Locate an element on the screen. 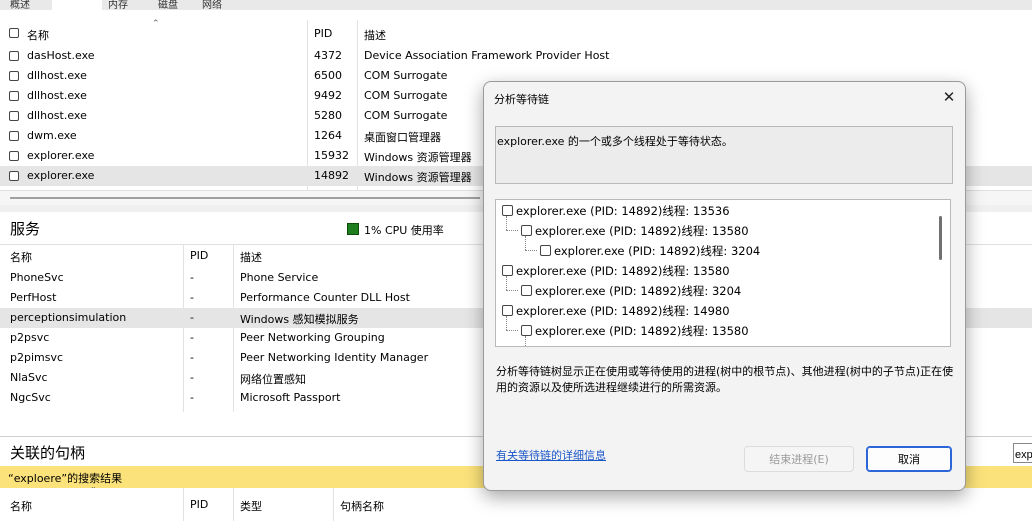 This screenshot has width=1032, height=522. process-name: dwm.exe is located at coordinates (52, 135).